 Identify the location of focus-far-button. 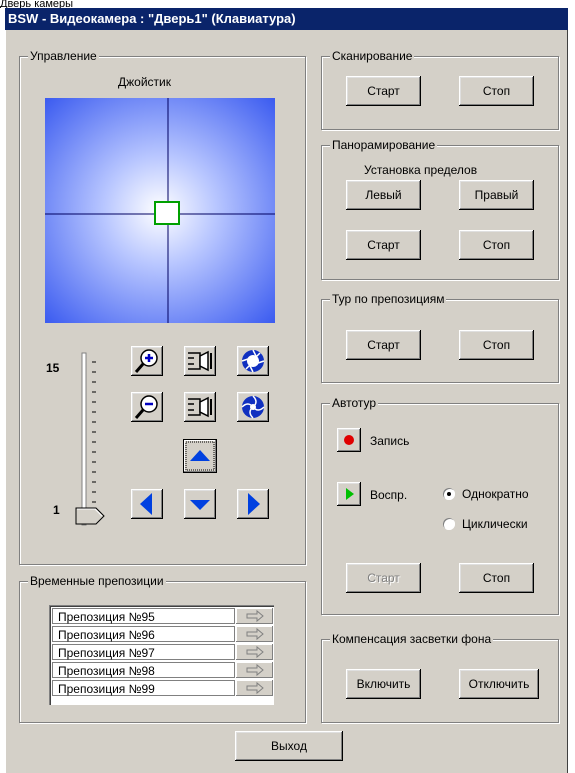
(200, 407).